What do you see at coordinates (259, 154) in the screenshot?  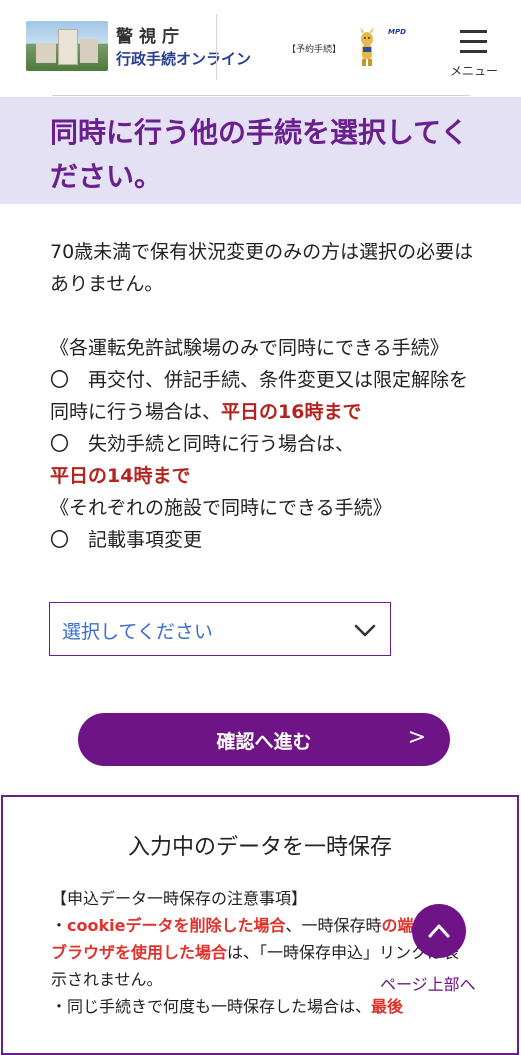 I see `page-title: 同時に行う他の手続を選択してください。` at bounding box center [259, 154].